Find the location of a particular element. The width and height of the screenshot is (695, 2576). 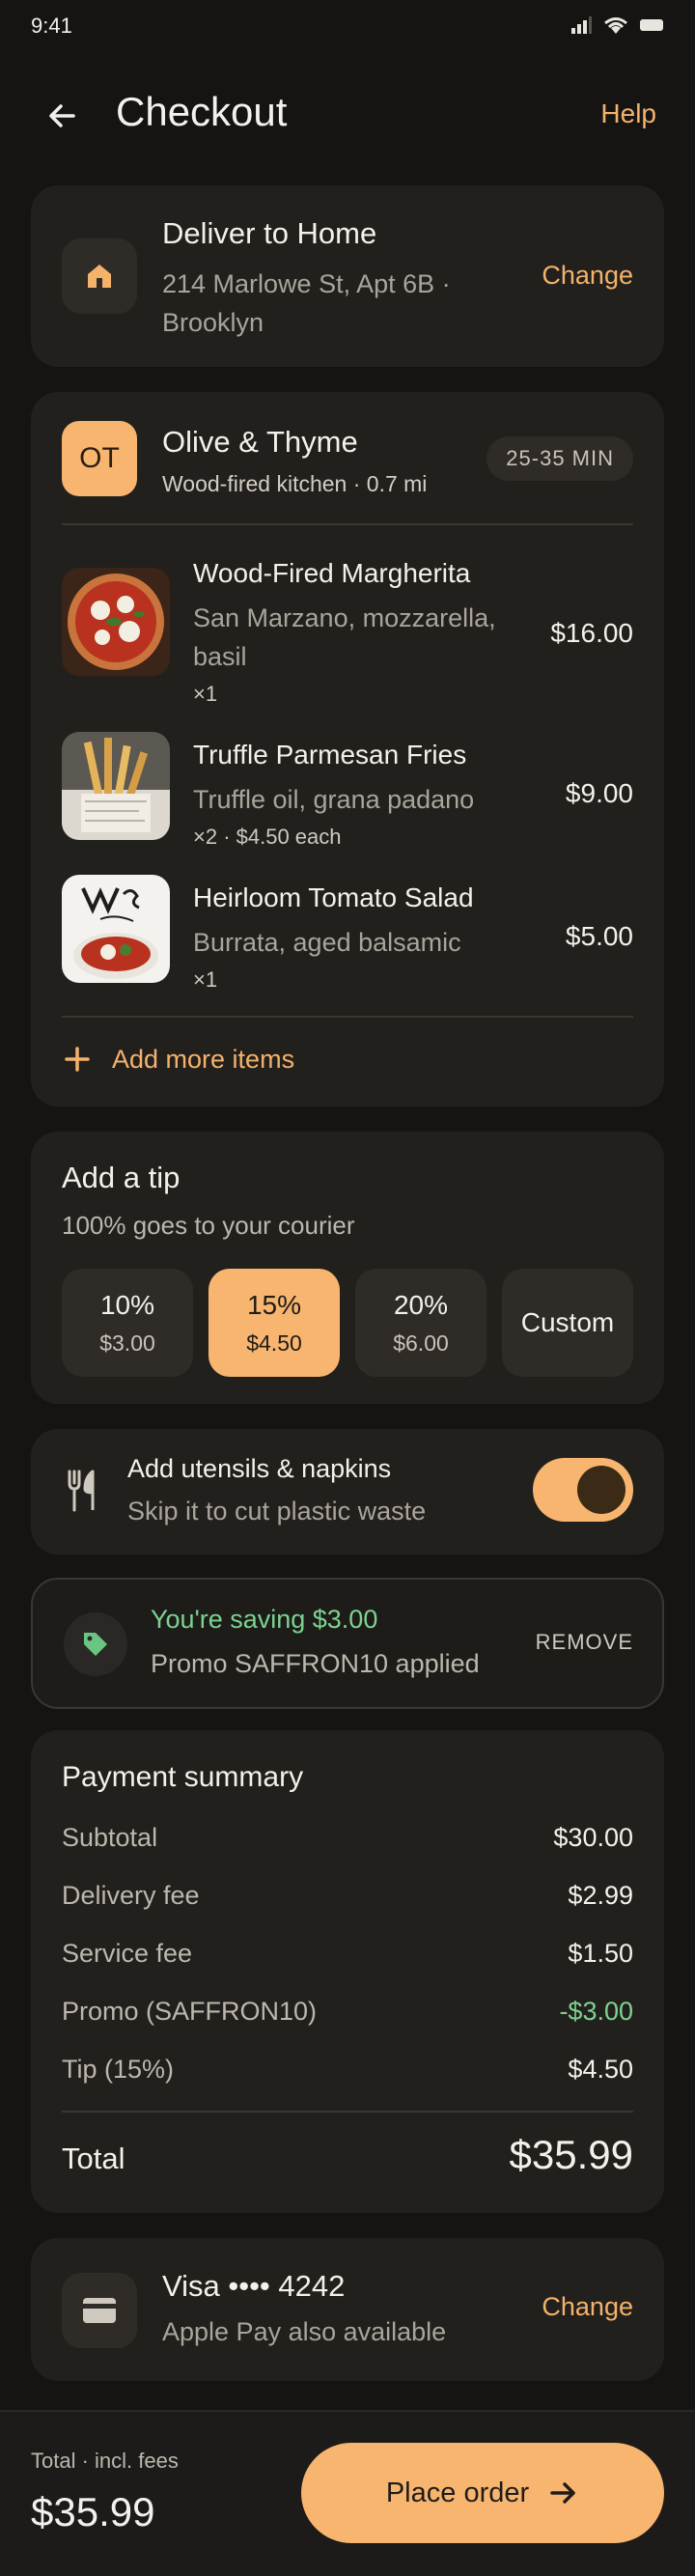

tip-option-custom: Custom is located at coordinates (567, 1323).